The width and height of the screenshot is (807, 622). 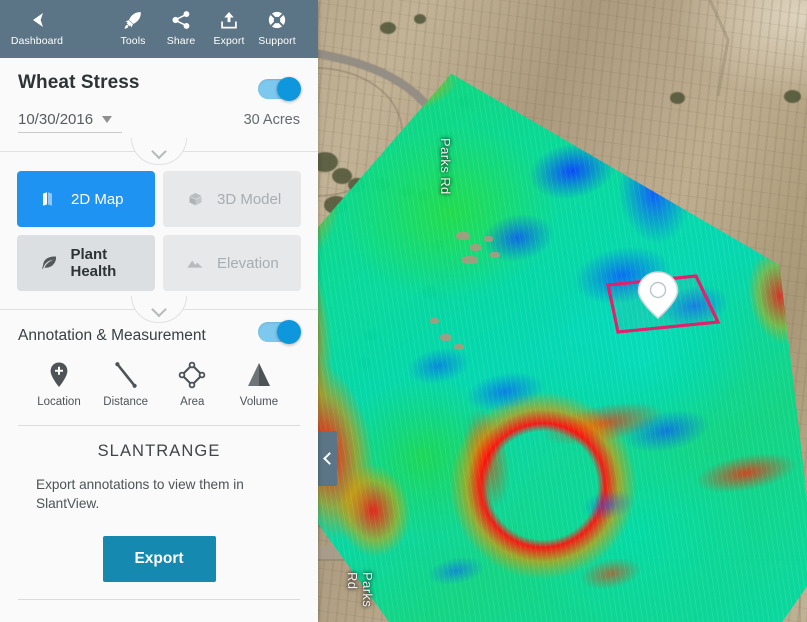 What do you see at coordinates (159, 599) in the screenshot?
I see `horizontal-rule-bottom` at bounding box center [159, 599].